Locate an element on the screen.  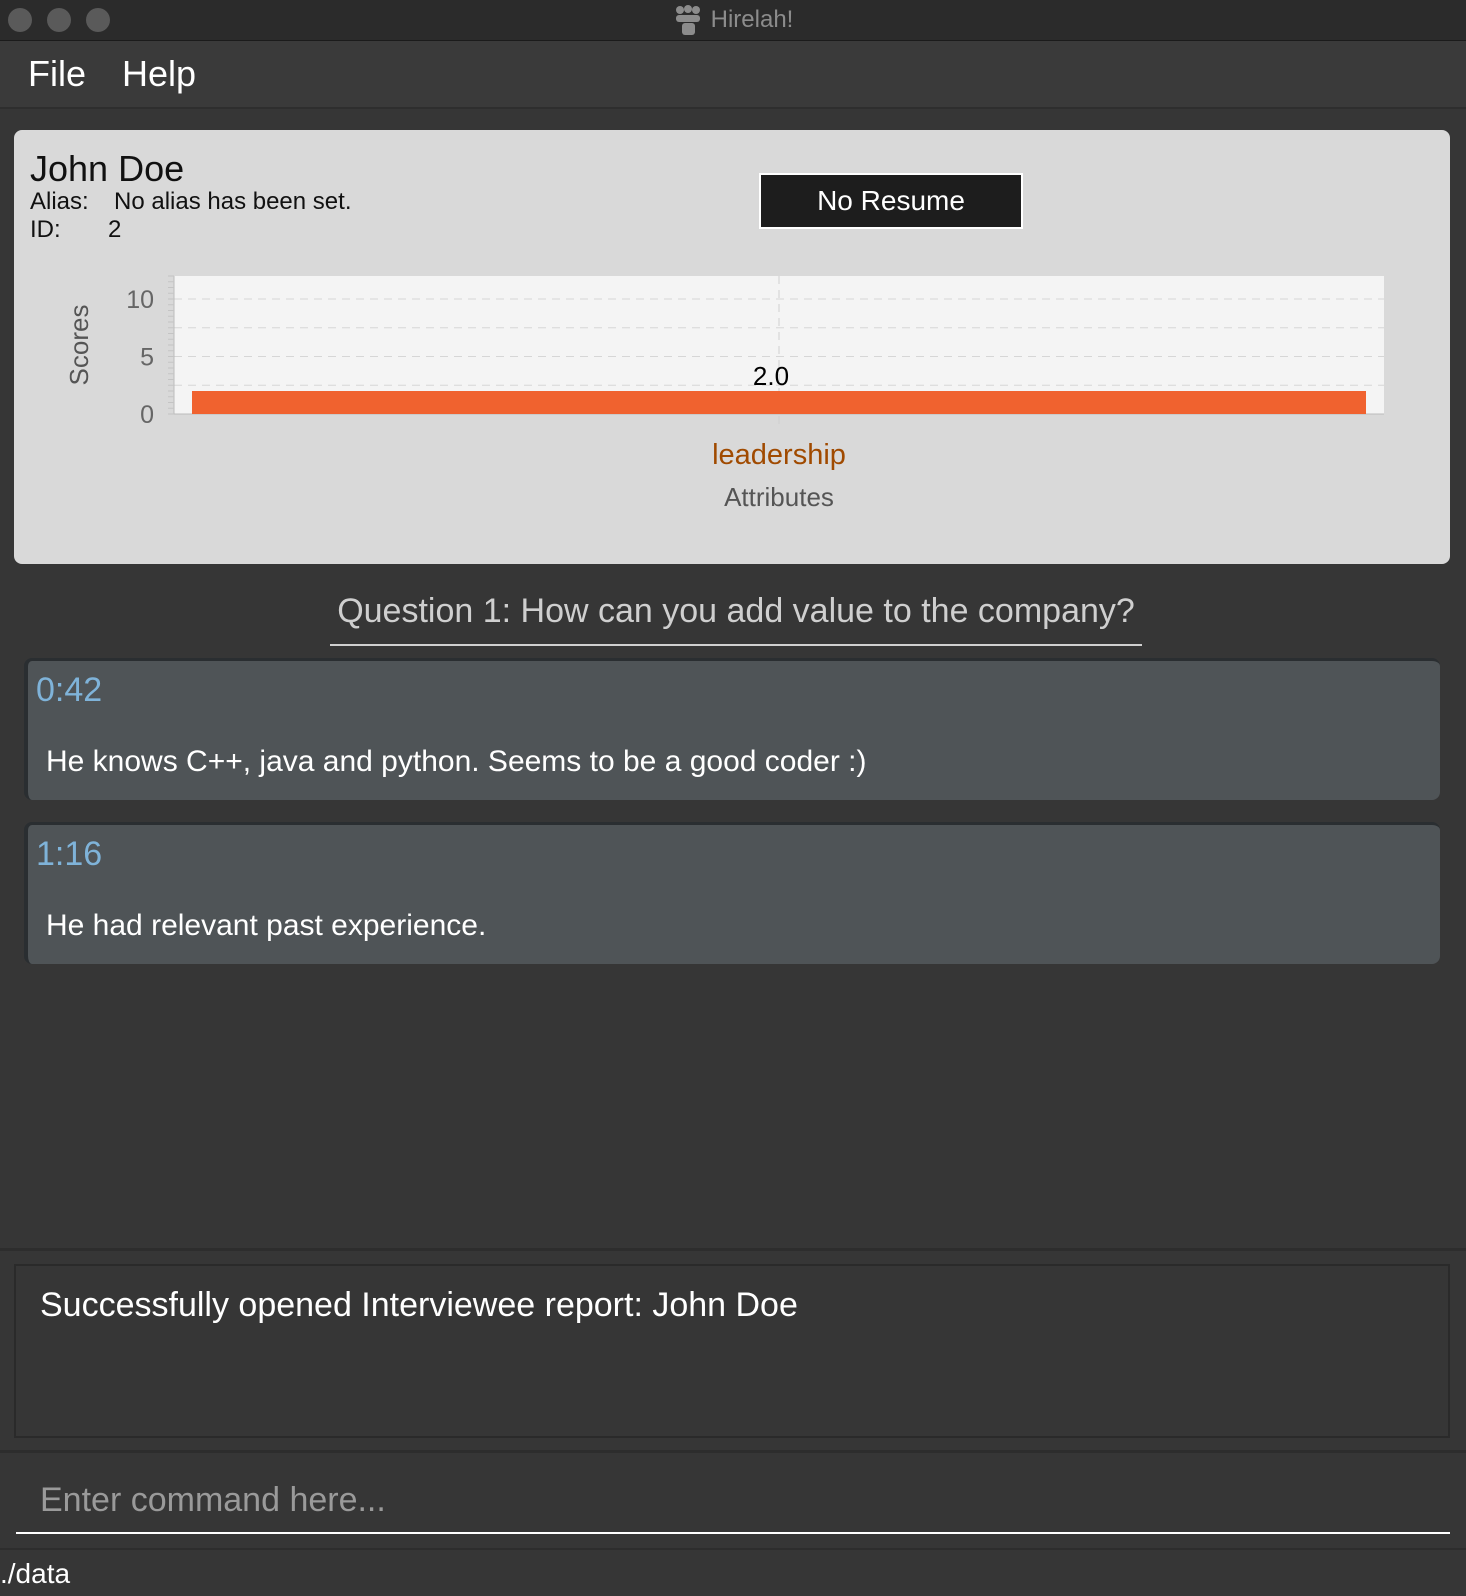
menu-help: Help is located at coordinates (159, 74).